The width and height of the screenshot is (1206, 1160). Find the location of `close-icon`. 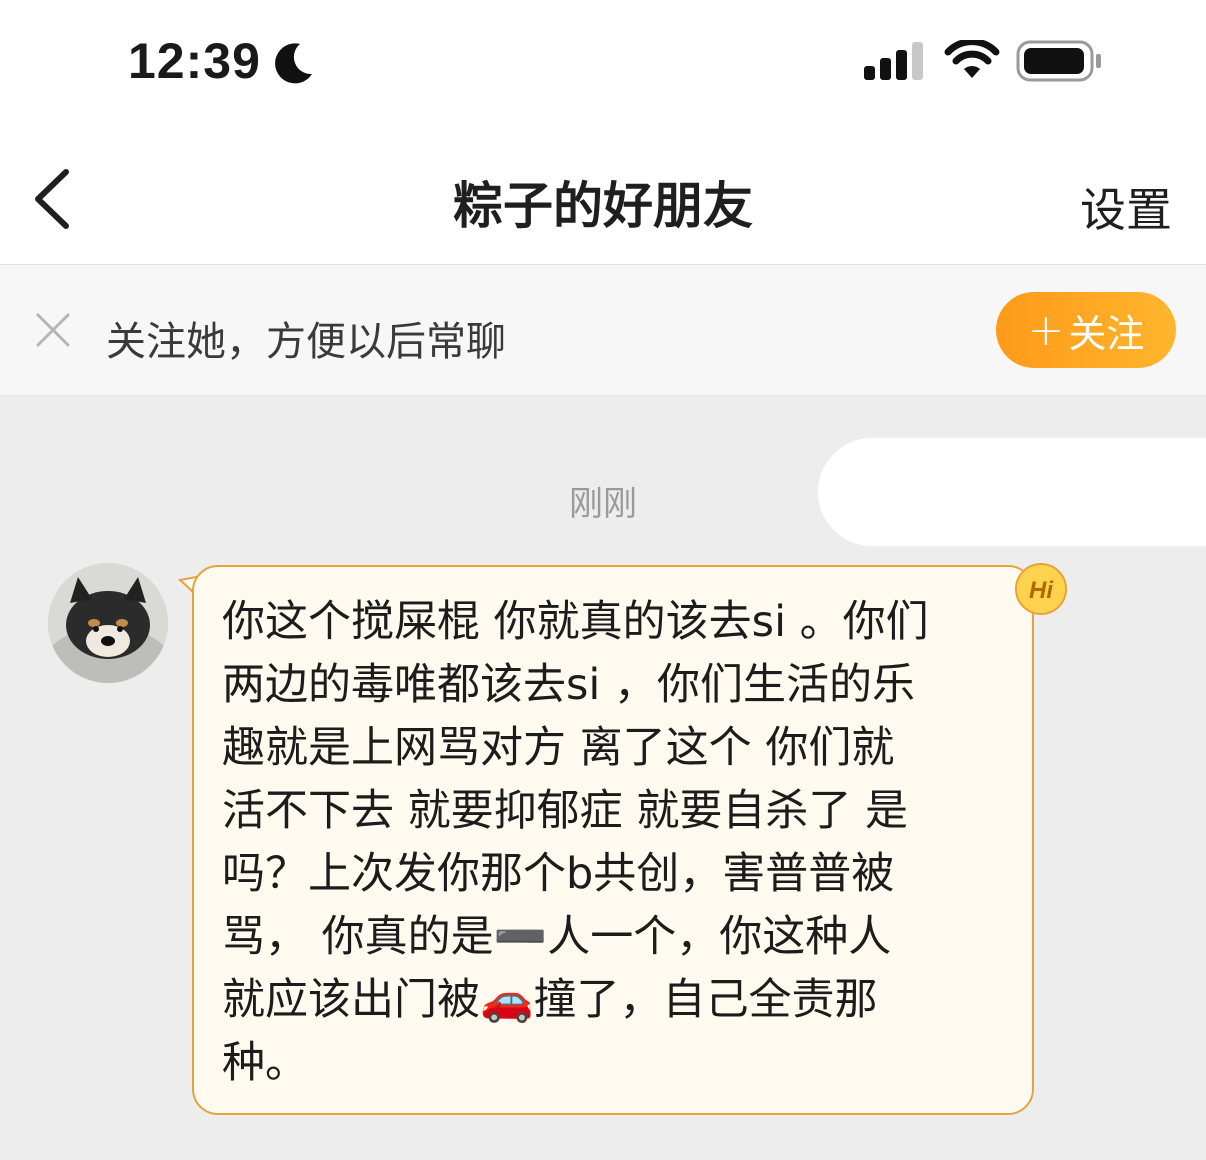

close-icon is located at coordinates (53, 330).